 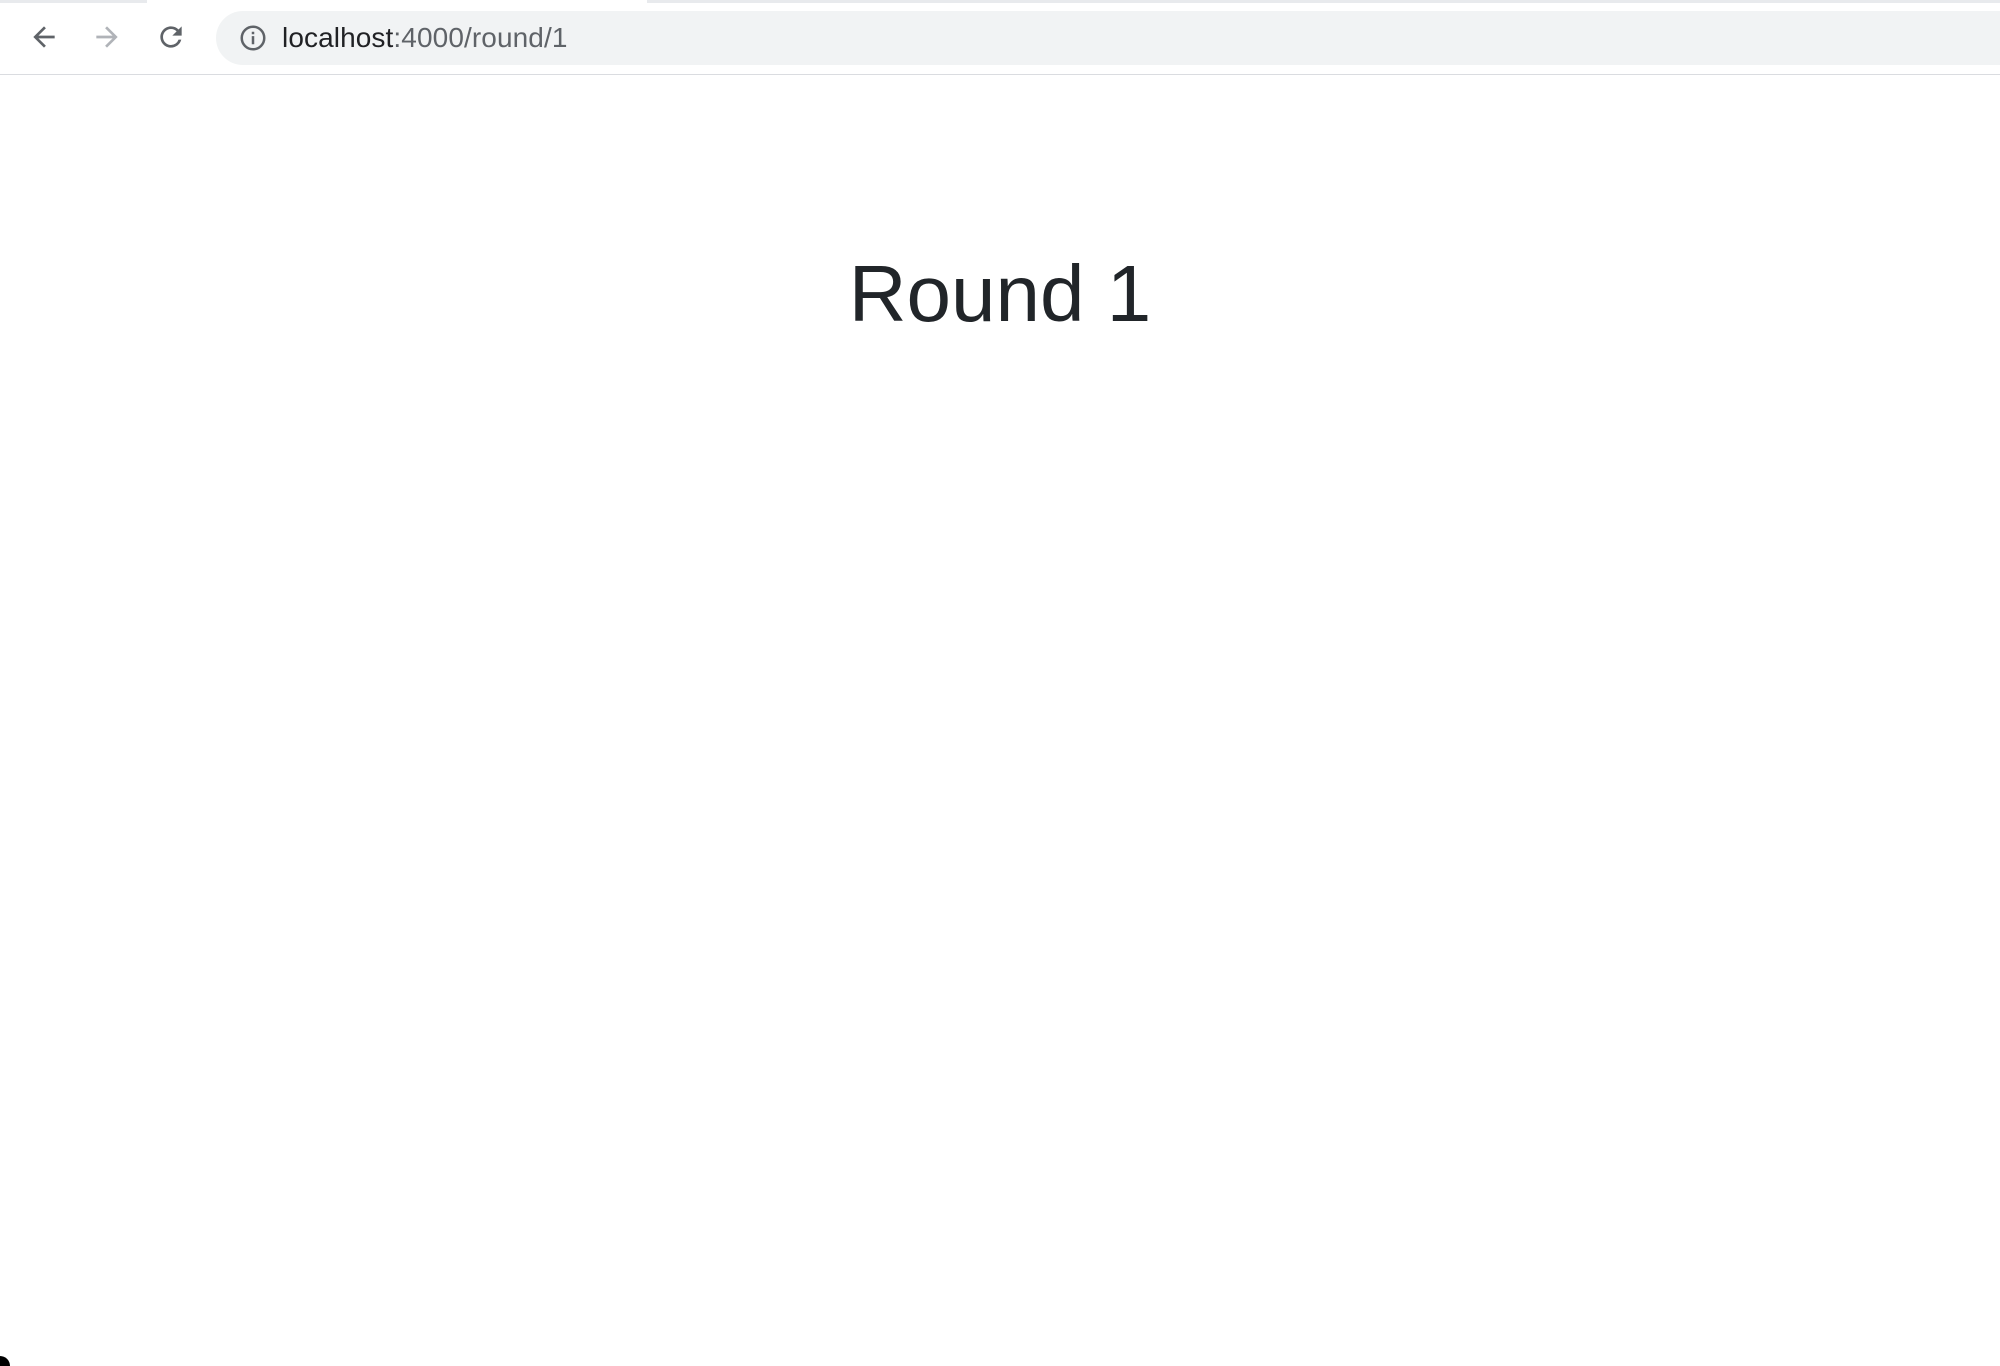 I want to click on forward-button, so click(x=107, y=37).